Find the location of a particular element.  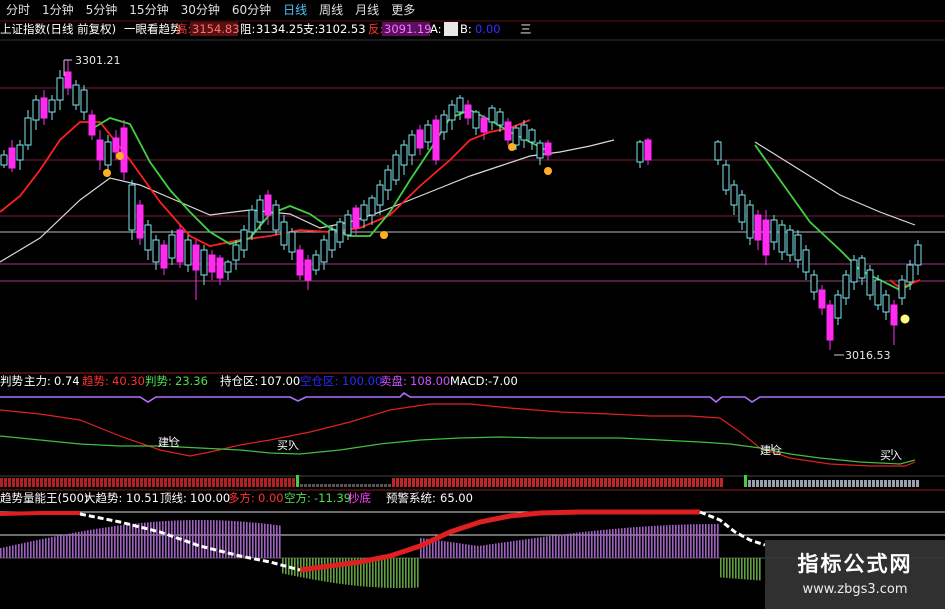

panshi-value: 23.36 is located at coordinates (191, 381).